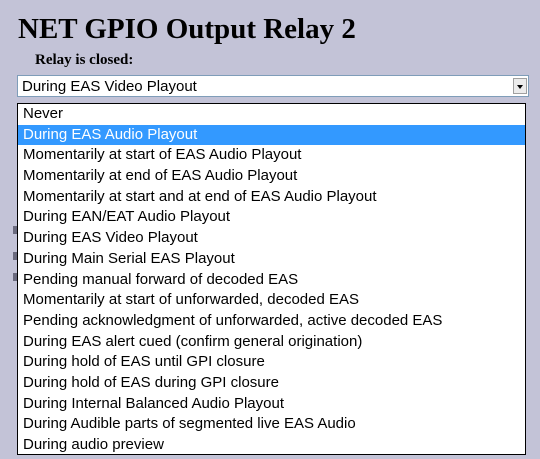  What do you see at coordinates (271, 362) in the screenshot?
I see `option-hold-until-gpi-closure: During hold of EAS until GPI closure` at bounding box center [271, 362].